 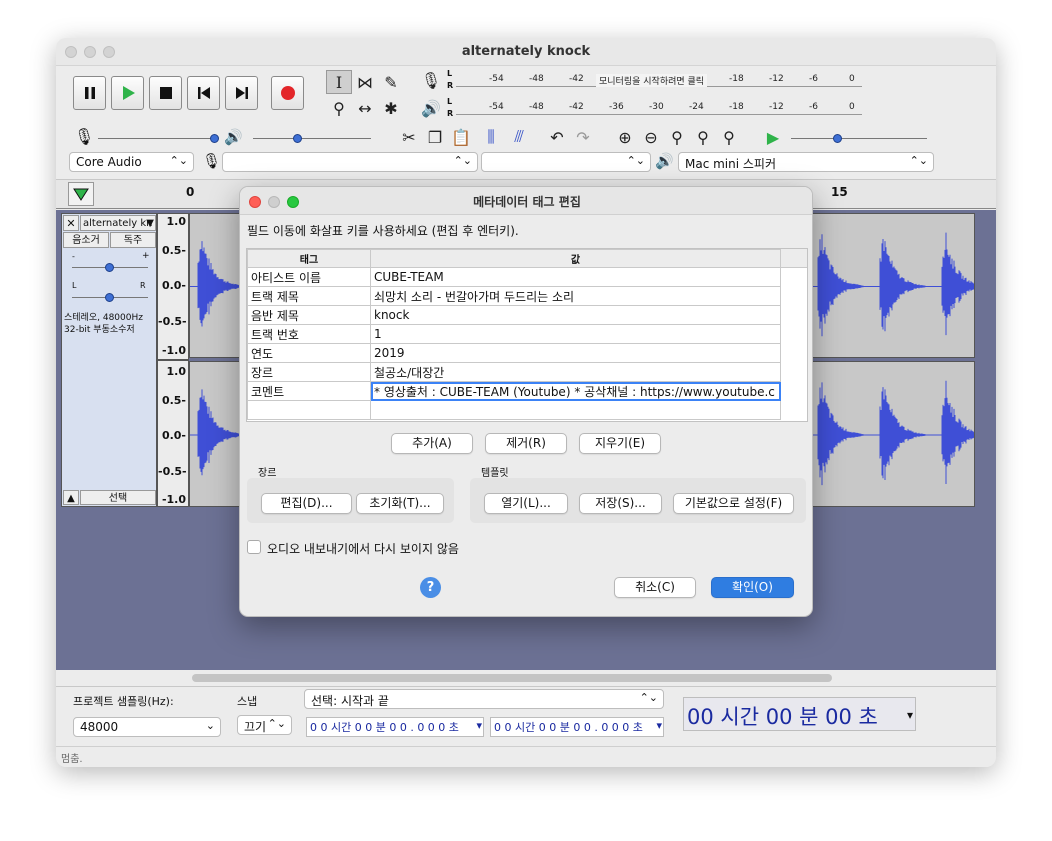 What do you see at coordinates (309, 315) in the screenshot?
I see `tag-cell: 음반 제목` at bounding box center [309, 315].